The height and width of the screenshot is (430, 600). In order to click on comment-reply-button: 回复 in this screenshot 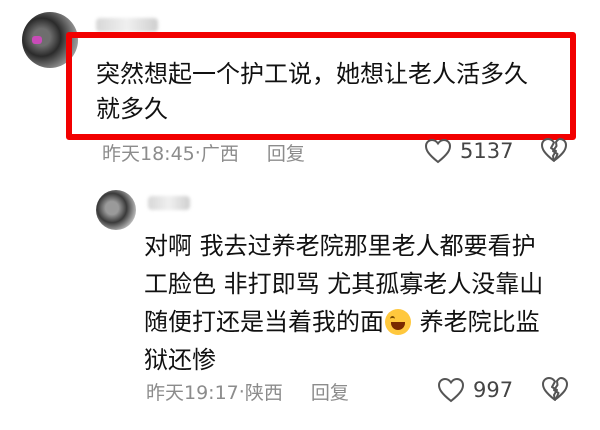, I will do `click(286, 152)`.